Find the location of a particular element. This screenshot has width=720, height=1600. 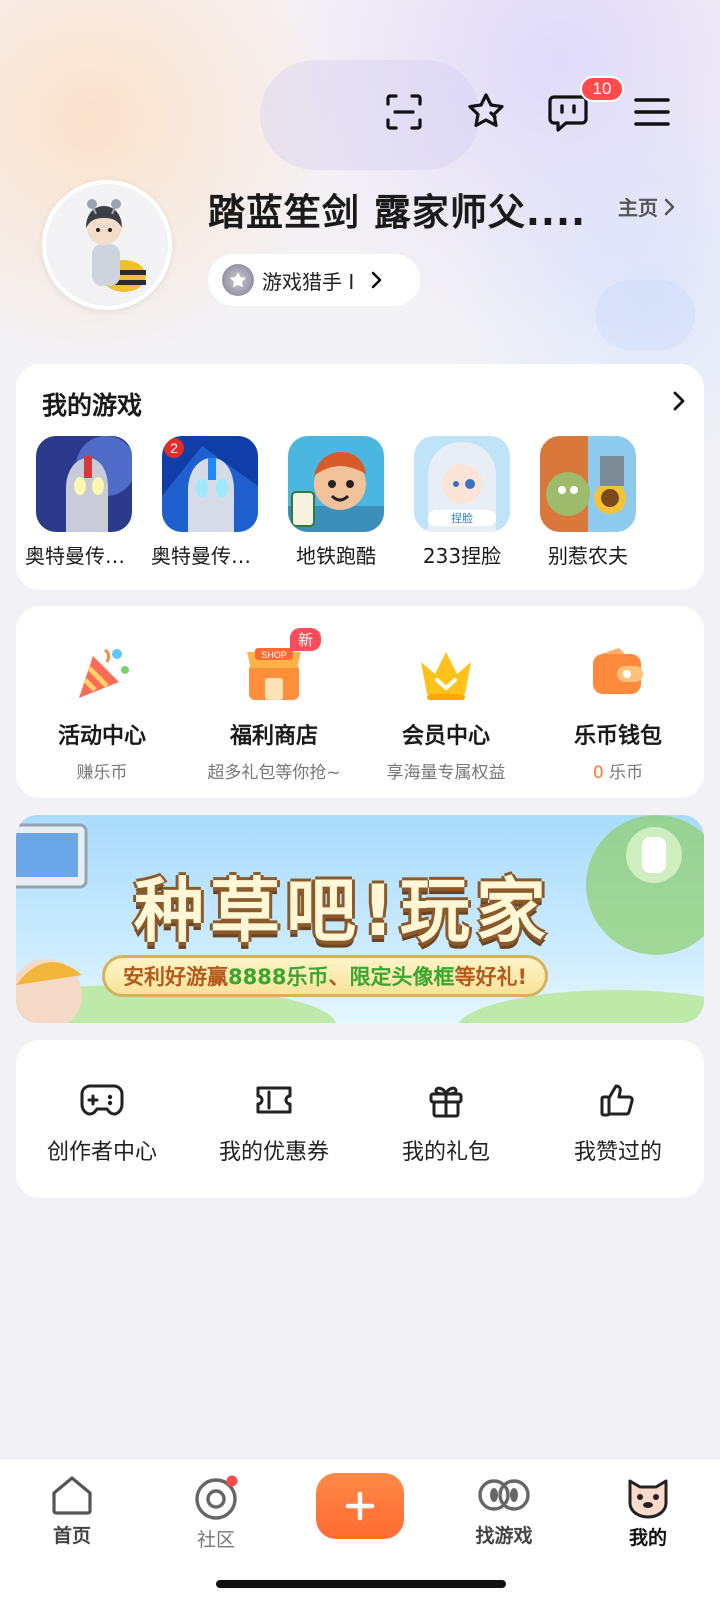

game-name: 别惹农夫 is located at coordinates (588, 556).